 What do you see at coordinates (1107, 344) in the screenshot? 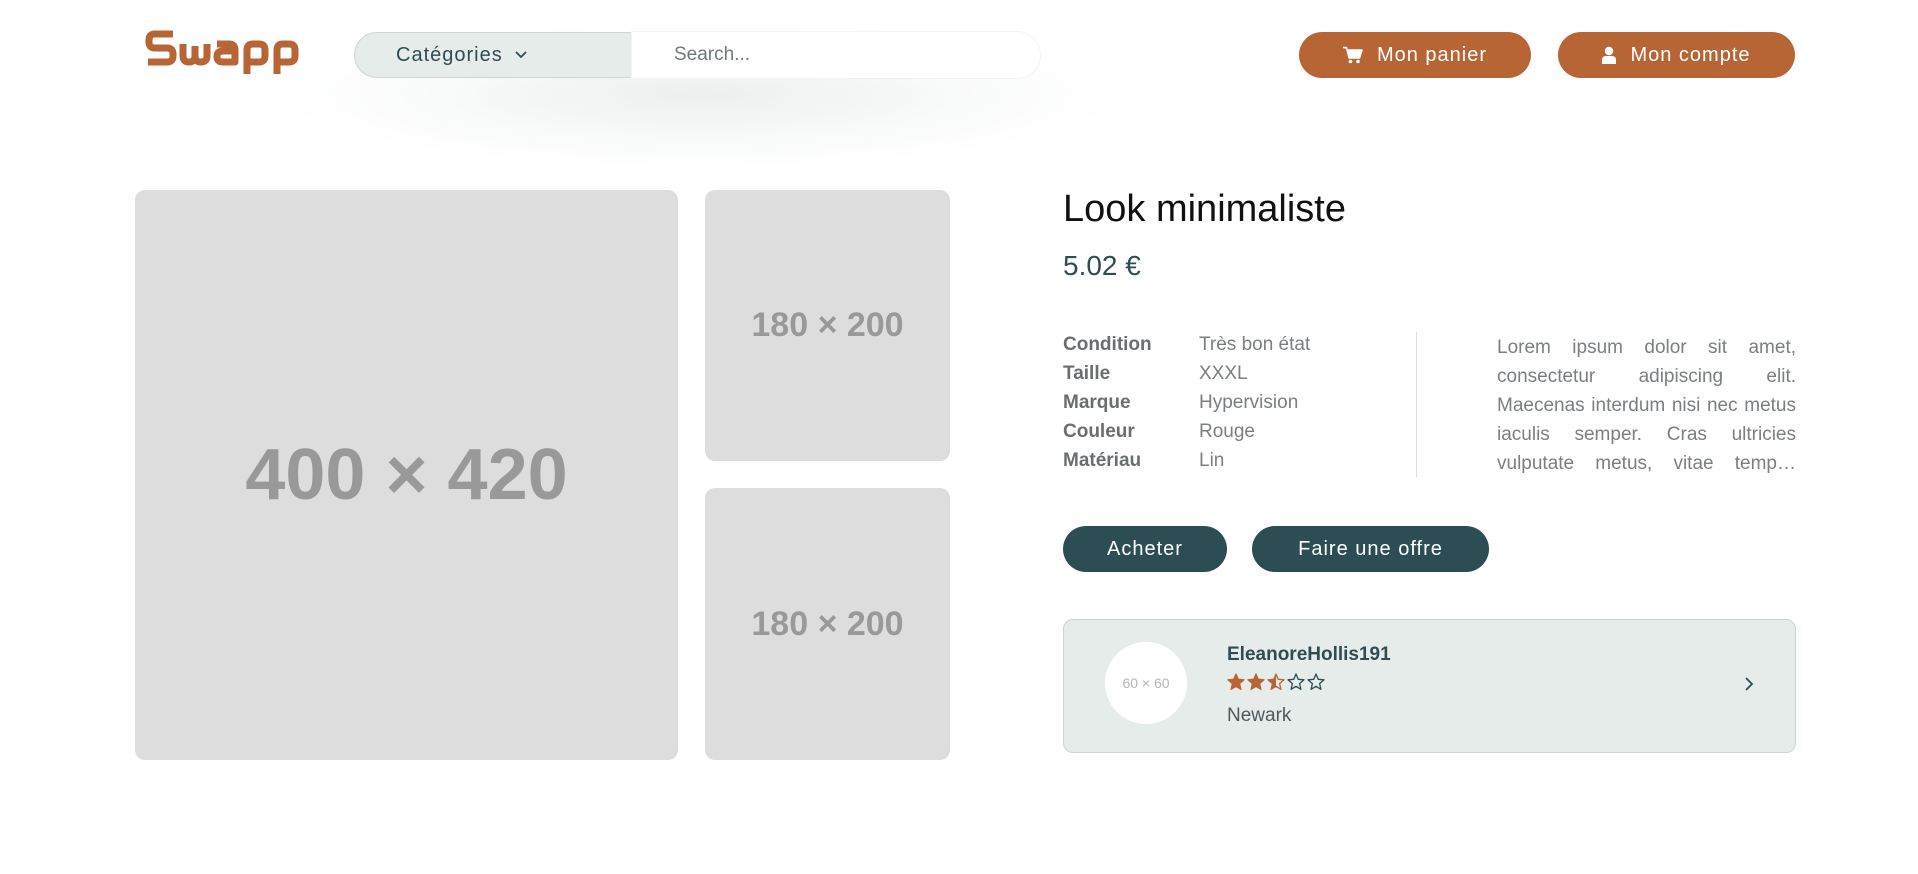
I see `spec-key: Condition` at bounding box center [1107, 344].